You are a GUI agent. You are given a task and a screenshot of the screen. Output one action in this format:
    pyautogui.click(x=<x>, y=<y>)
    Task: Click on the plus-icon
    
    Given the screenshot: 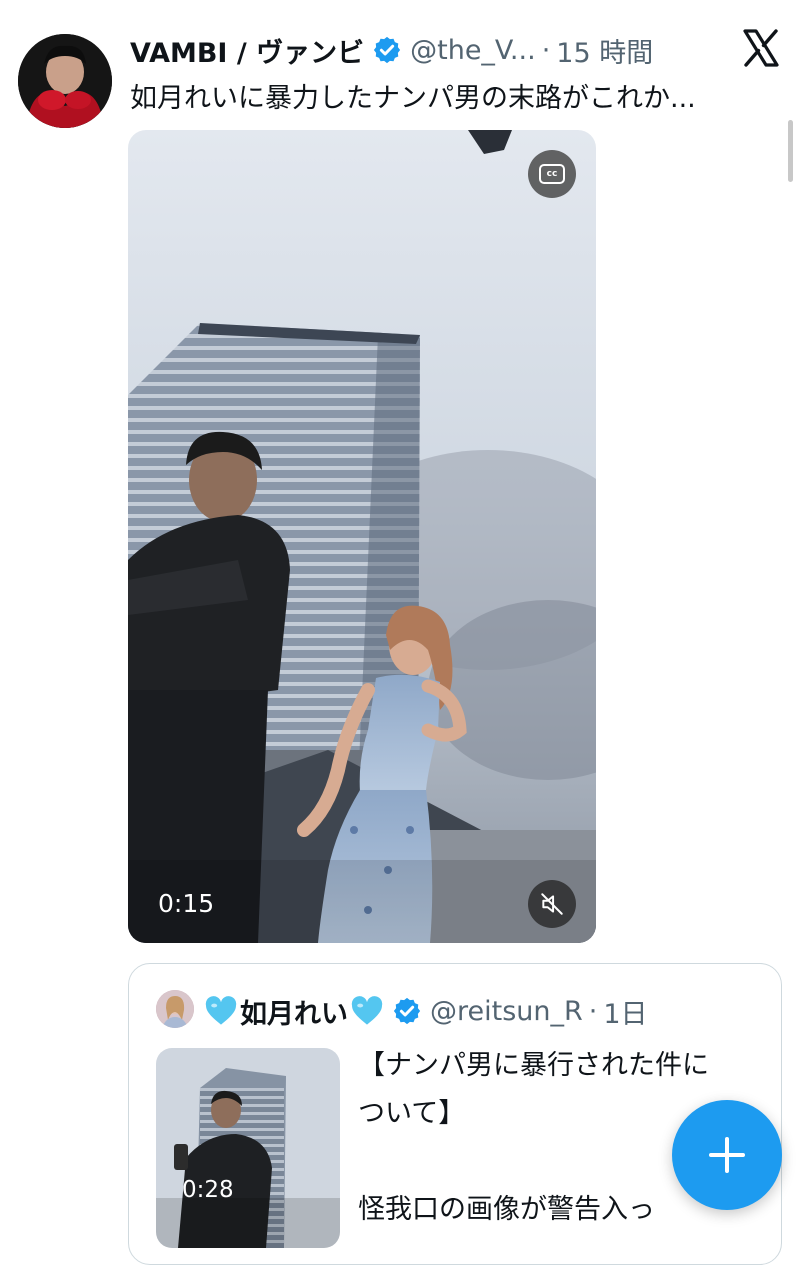 What is the action you would take?
    pyautogui.click(x=727, y=1155)
    